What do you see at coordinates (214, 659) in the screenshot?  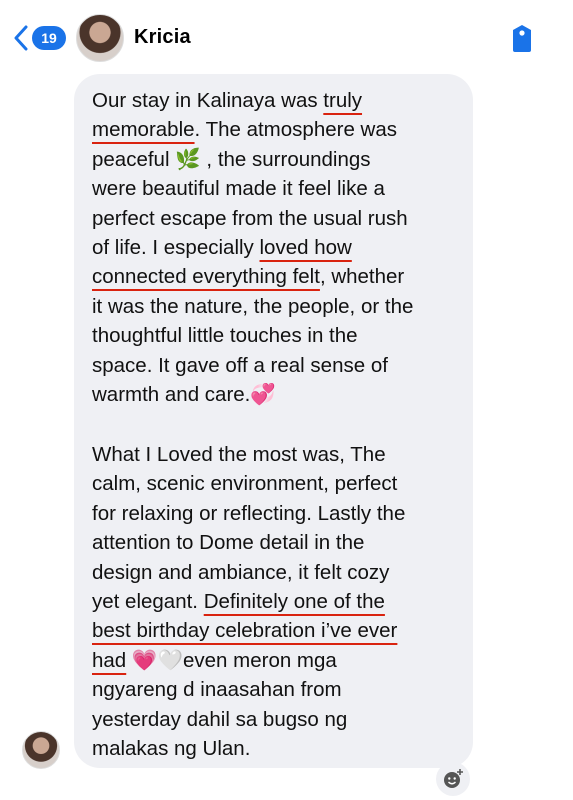 I see `message-line: had 💗🤍even meron mga` at bounding box center [214, 659].